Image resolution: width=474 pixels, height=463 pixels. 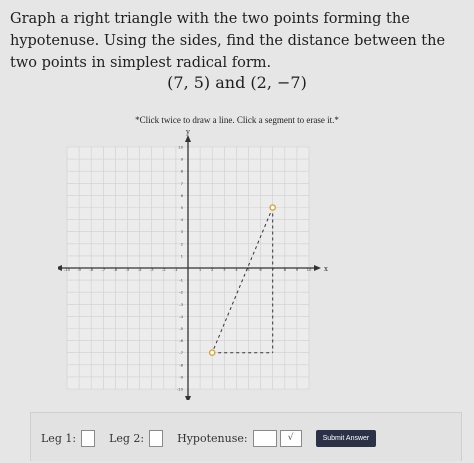 What do you see at coordinates (181, 316) in the screenshot?
I see `tick-label-y: -4` at bounding box center [181, 316].